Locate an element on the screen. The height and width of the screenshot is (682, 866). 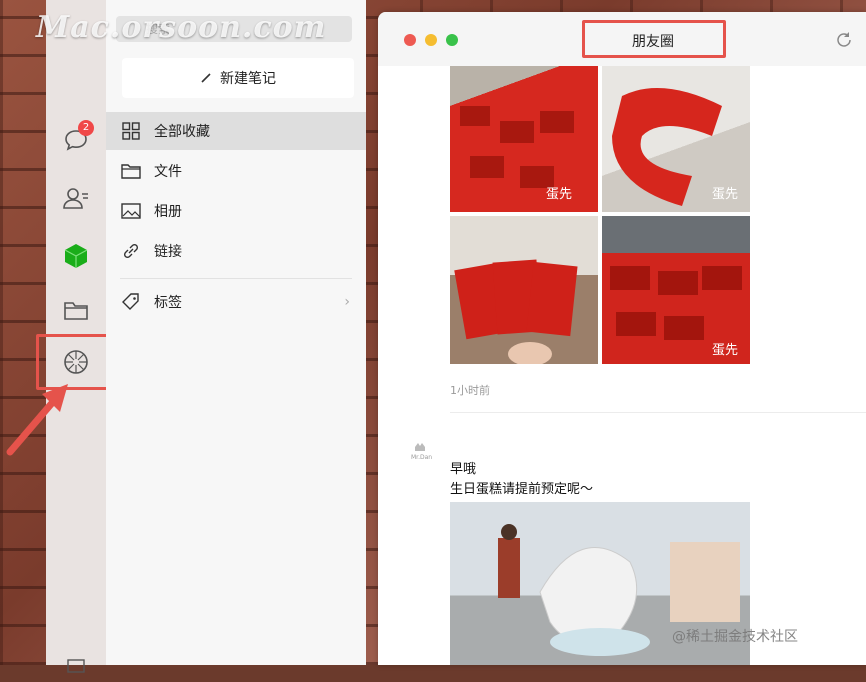
new-note-button: 新建笔记 is located at coordinates (238, 78).